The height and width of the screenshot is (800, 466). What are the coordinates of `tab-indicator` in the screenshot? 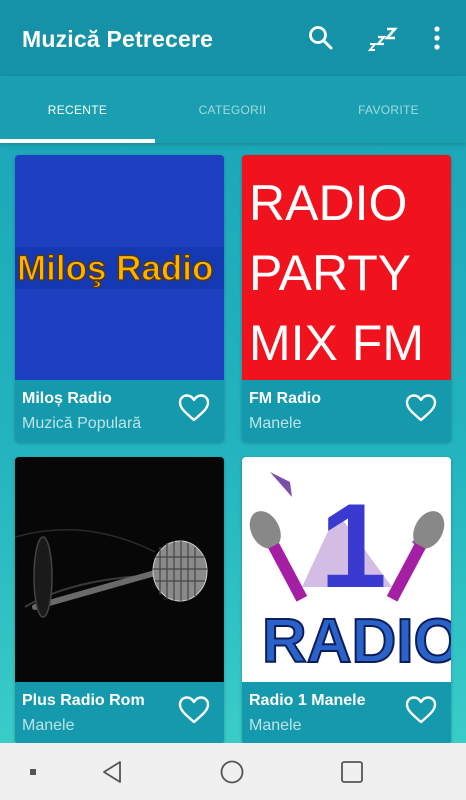 It's located at (77, 141).